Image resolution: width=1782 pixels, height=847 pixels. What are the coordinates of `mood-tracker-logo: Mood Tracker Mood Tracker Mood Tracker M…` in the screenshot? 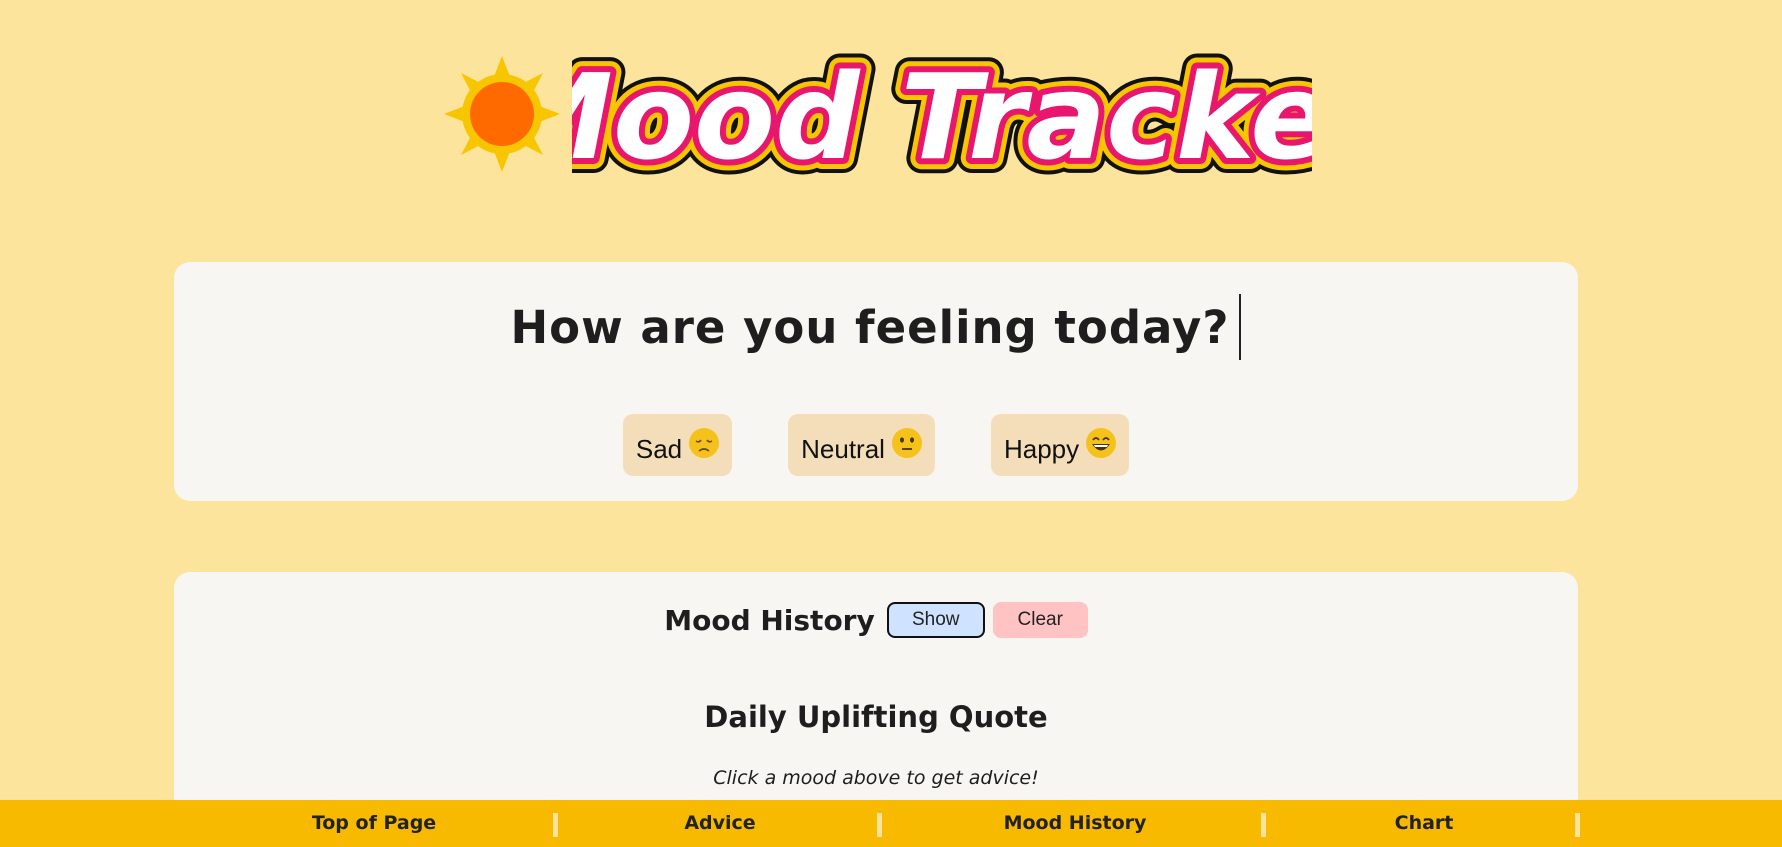 It's located at (942, 116).